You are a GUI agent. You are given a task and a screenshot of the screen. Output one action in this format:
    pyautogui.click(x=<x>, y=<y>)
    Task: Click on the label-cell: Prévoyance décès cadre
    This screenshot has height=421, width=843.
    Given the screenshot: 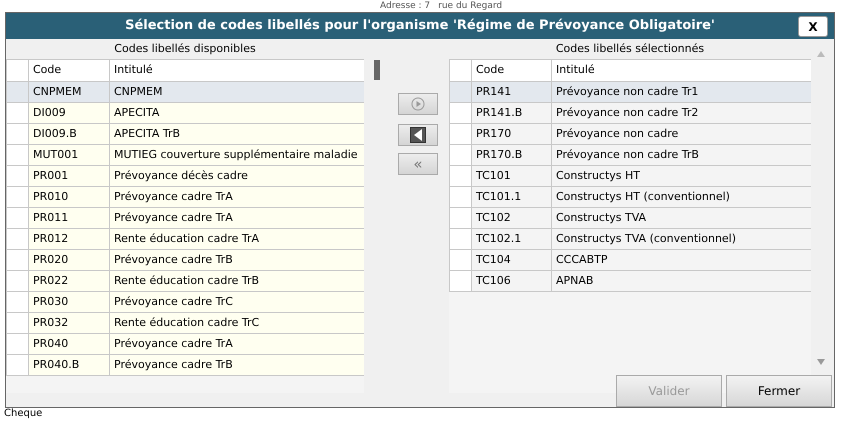 What is the action you would take?
    pyautogui.click(x=237, y=176)
    